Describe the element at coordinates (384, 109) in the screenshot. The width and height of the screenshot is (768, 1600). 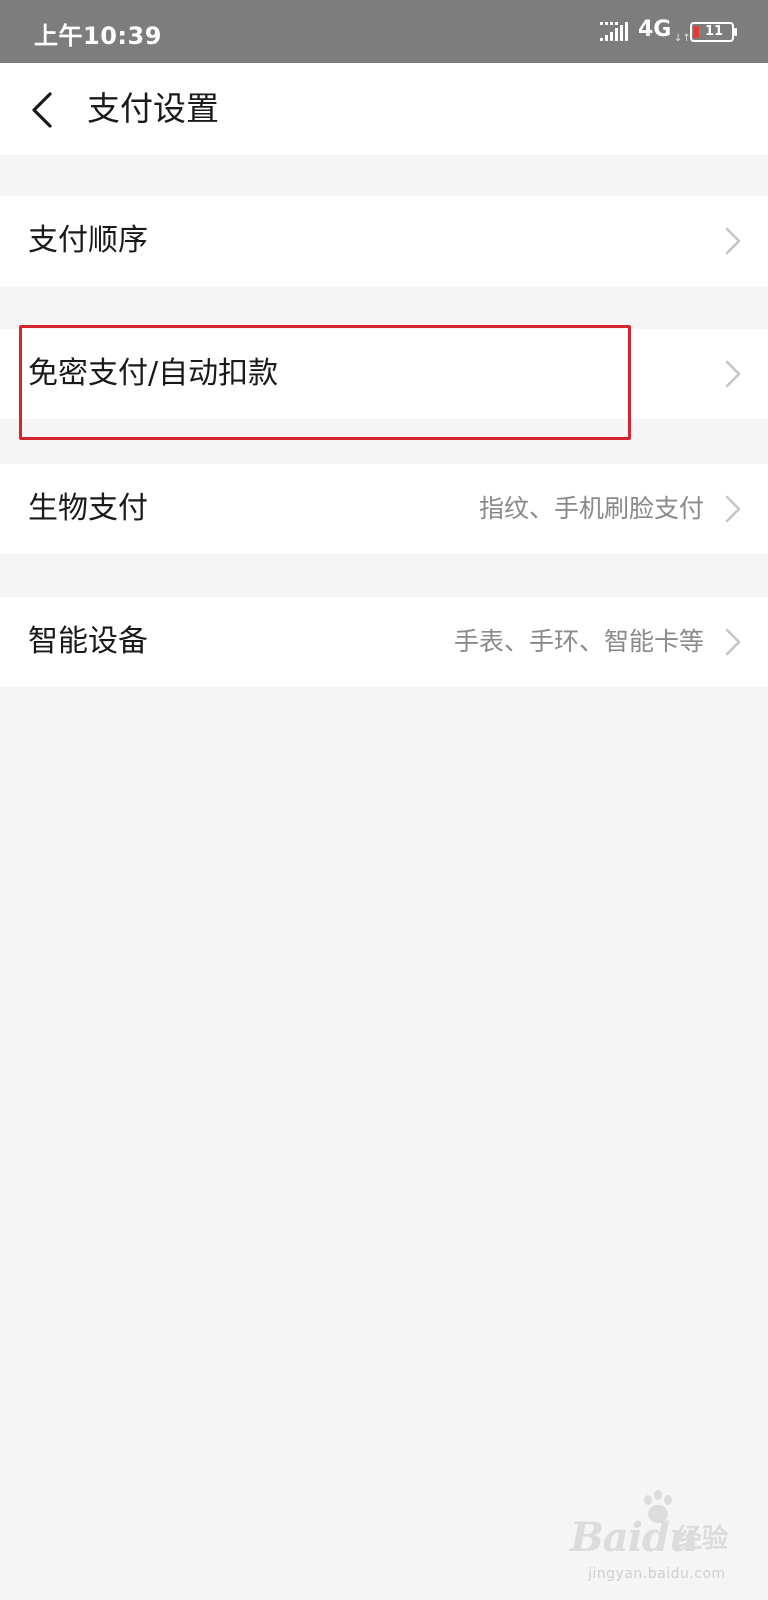
I see `nav-bar: 支付设置` at that location.